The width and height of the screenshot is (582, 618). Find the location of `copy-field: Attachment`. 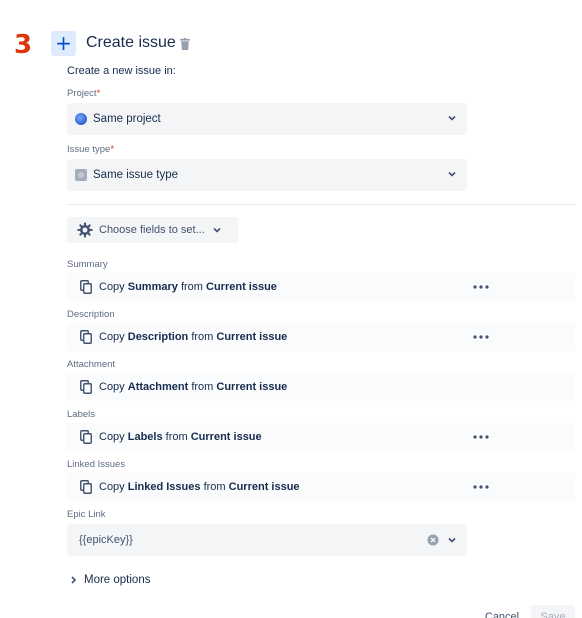

copy-field: Attachment is located at coordinates (158, 387).